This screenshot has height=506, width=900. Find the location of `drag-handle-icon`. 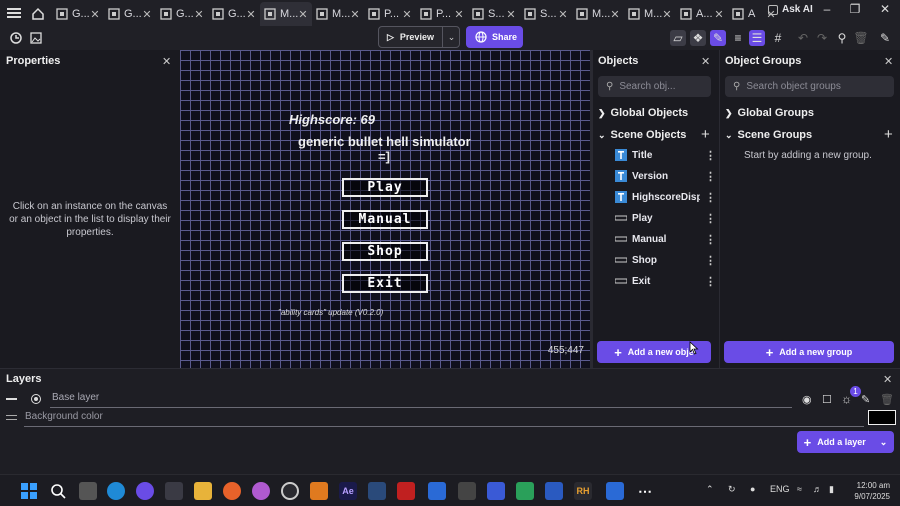

drag-handle-icon is located at coordinates (11, 399).